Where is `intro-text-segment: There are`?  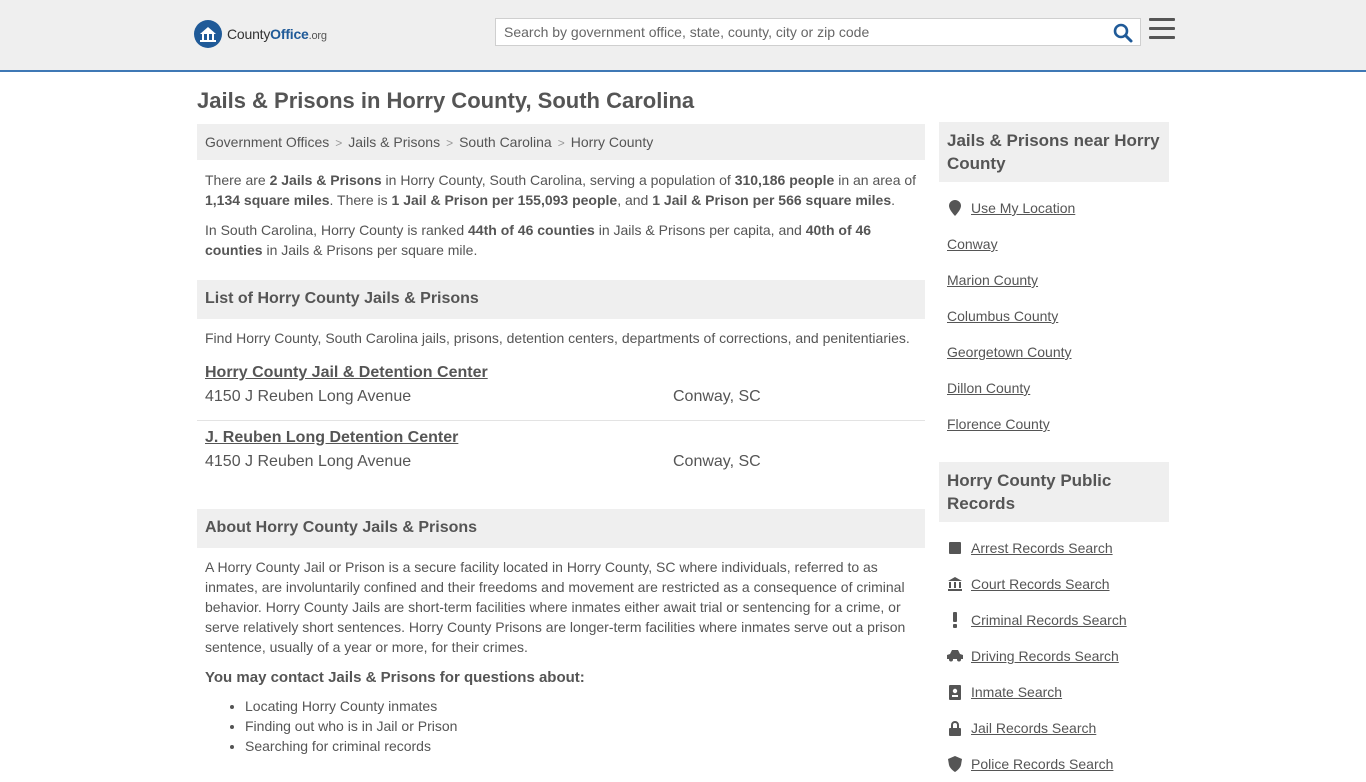
intro-text-segment: There are is located at coordinates (237, 180).